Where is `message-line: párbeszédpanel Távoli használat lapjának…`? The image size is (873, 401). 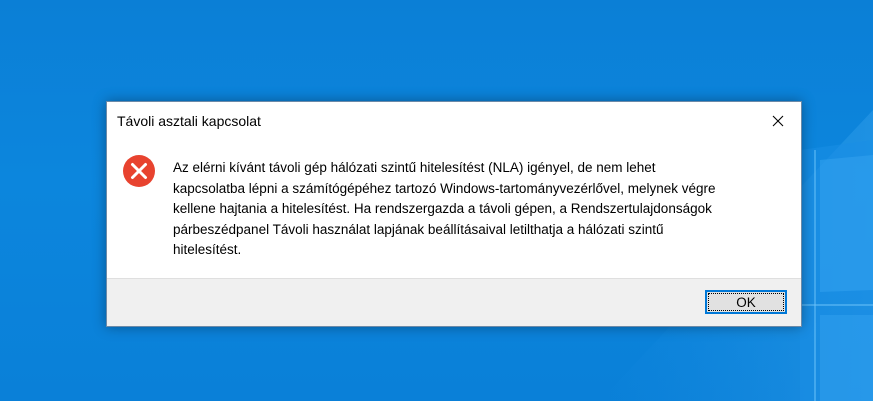
message-line: párbeszédpanel Távoli használat lapjának… is located at coordinates (418, 229).